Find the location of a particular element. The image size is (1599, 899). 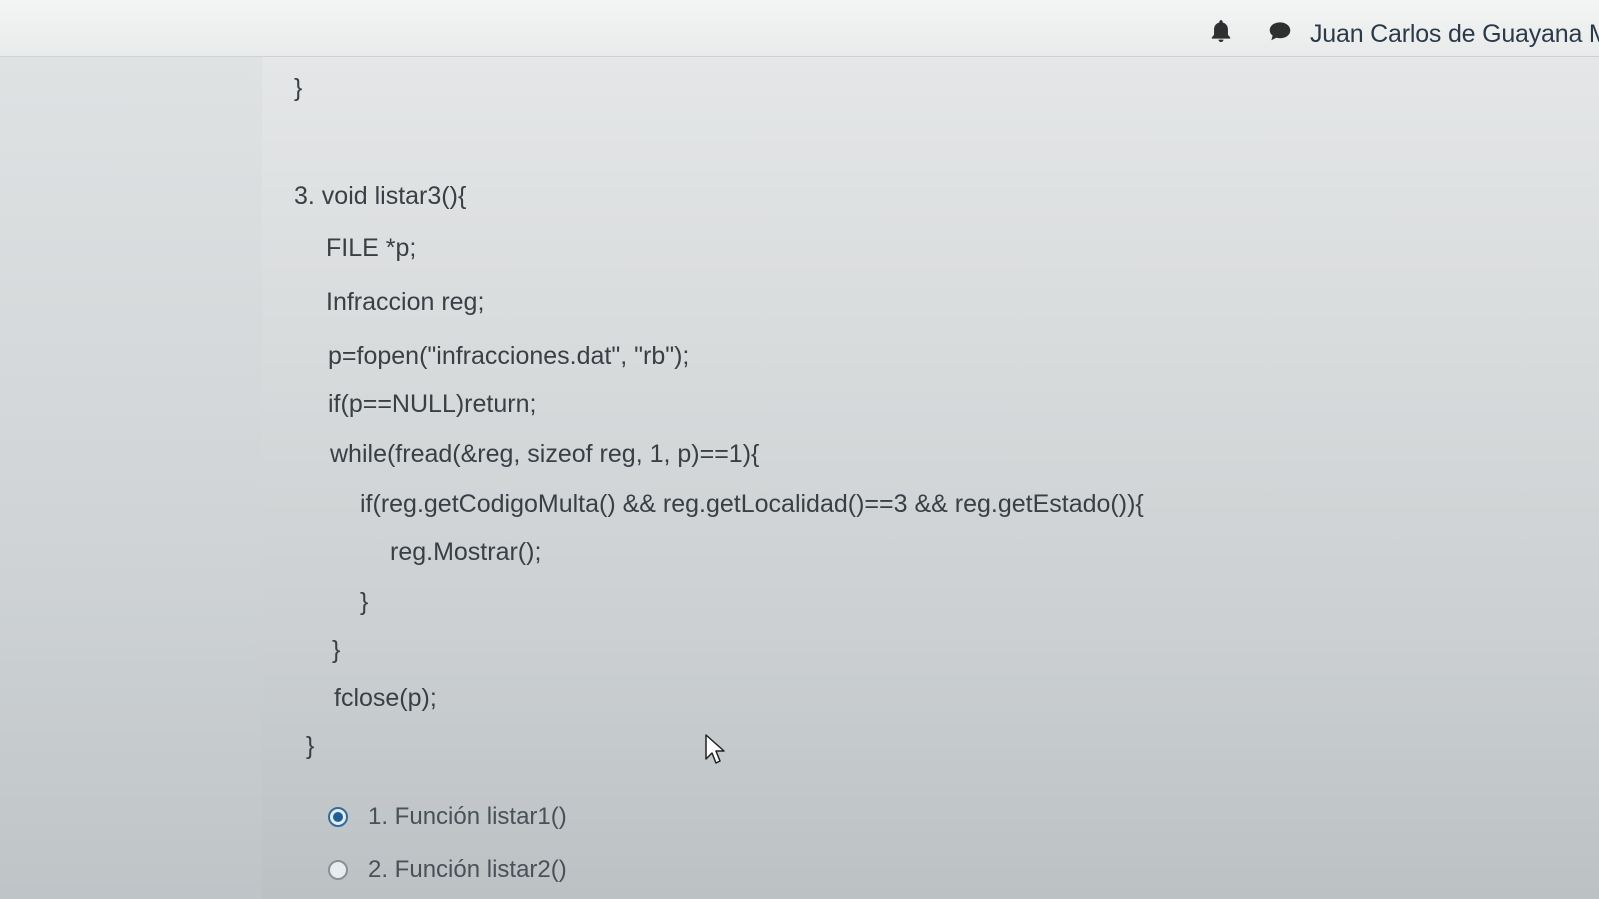

top-navbar: Juan Carlos de Guayana Mu is located at coordinates (799, 28).